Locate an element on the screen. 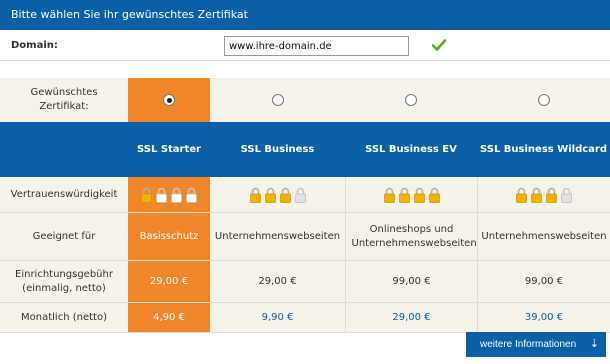 This screenshot has width=610, height=364. product-header-1: SSL Business is located at coordinates (277, 149).